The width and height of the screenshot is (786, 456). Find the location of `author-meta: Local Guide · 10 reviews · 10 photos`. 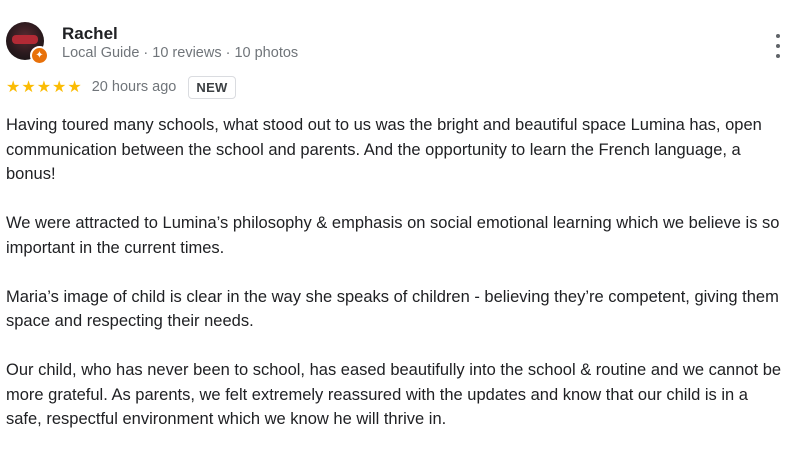

author-meta: Local Guide · 10 reviews · 10 photos is located at coordinates (180, 53).